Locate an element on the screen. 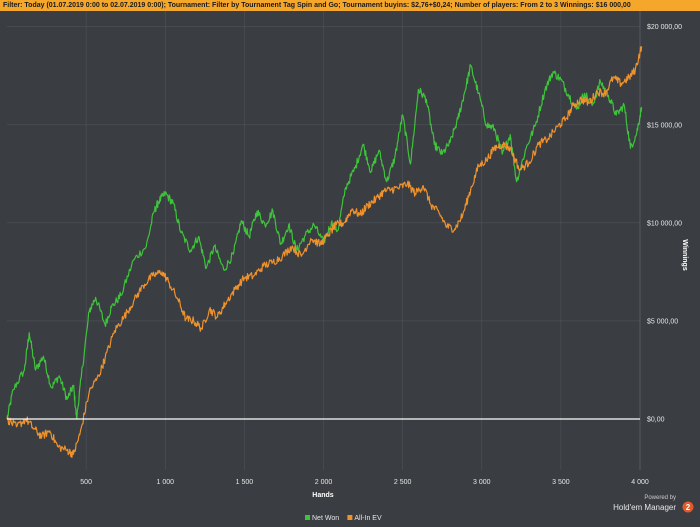 The width and height of the screenshot is (700, 527). y-tick-label: $15 000,00 is located at coordinates (664, 125).